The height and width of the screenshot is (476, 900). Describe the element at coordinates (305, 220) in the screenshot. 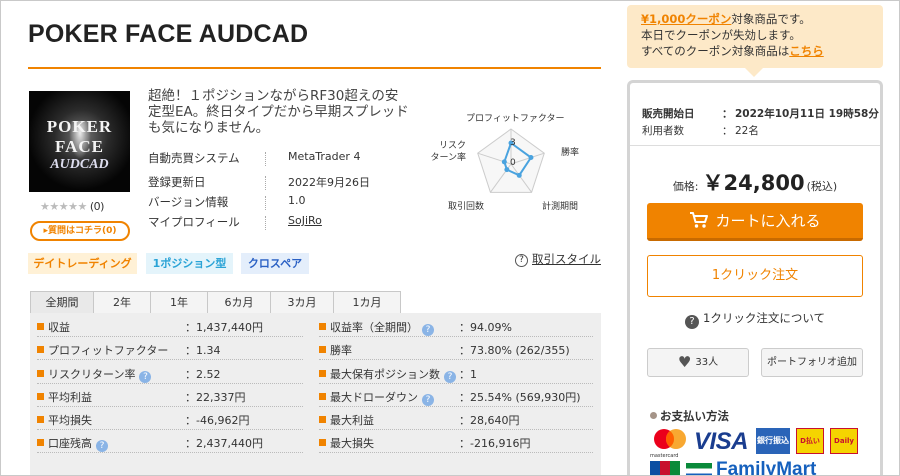

I see `profile-link: SoJiRo` at that location.